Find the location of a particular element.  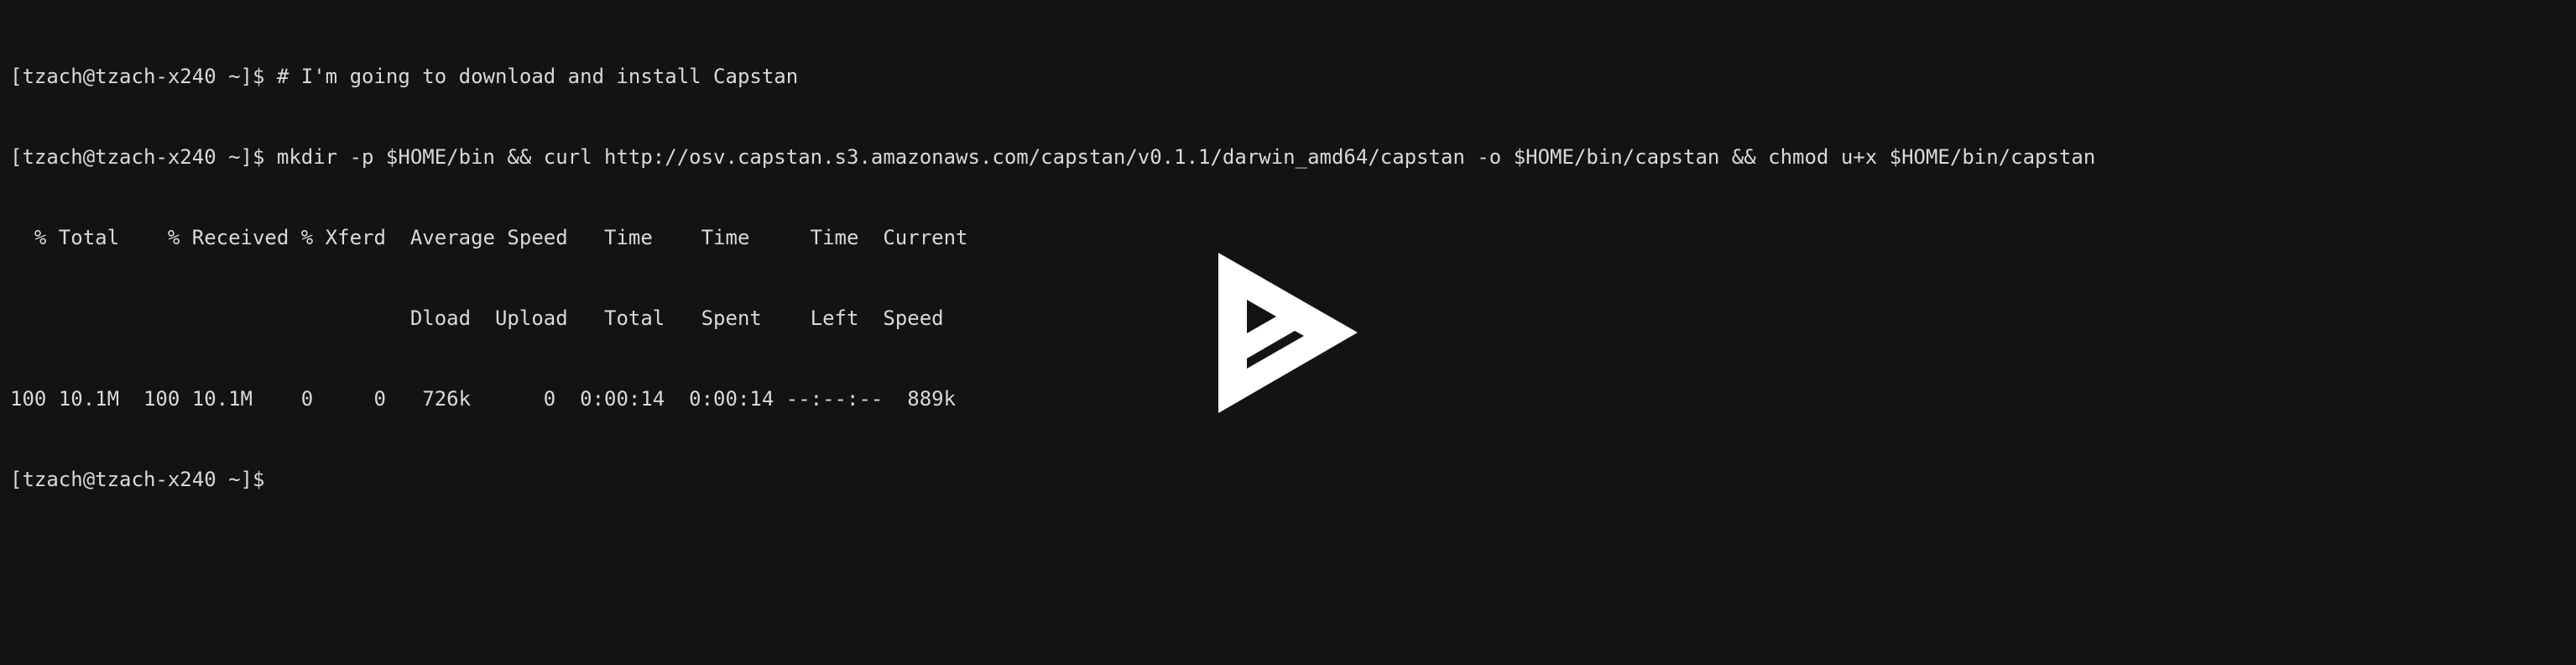

play-icon is located at coordinates (1288, 333).